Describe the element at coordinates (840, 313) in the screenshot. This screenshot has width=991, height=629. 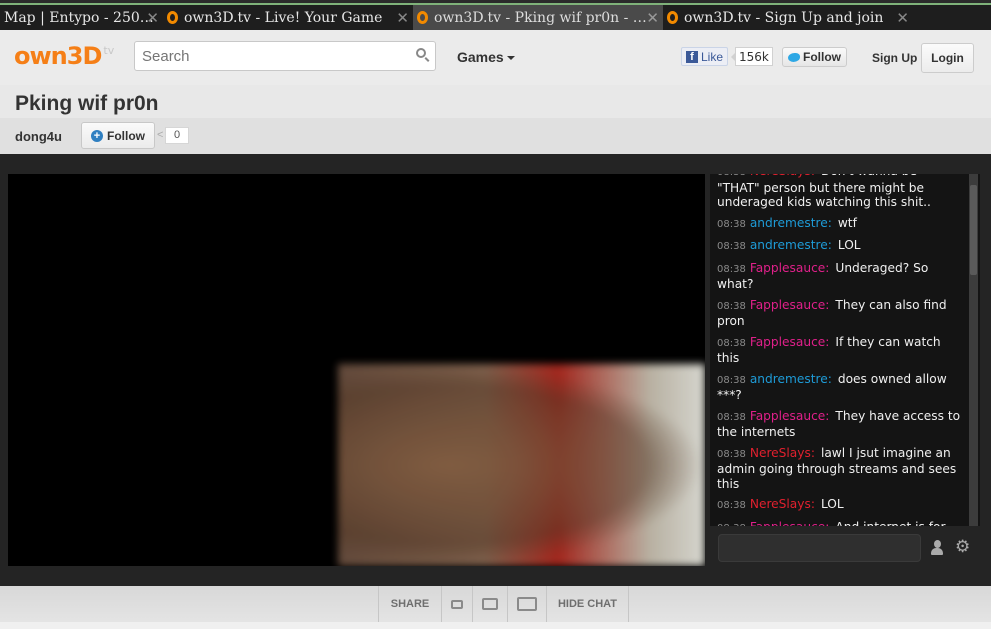
I see `chat-message: 08:38 Fapplesauce: They can also find pron` at that location.